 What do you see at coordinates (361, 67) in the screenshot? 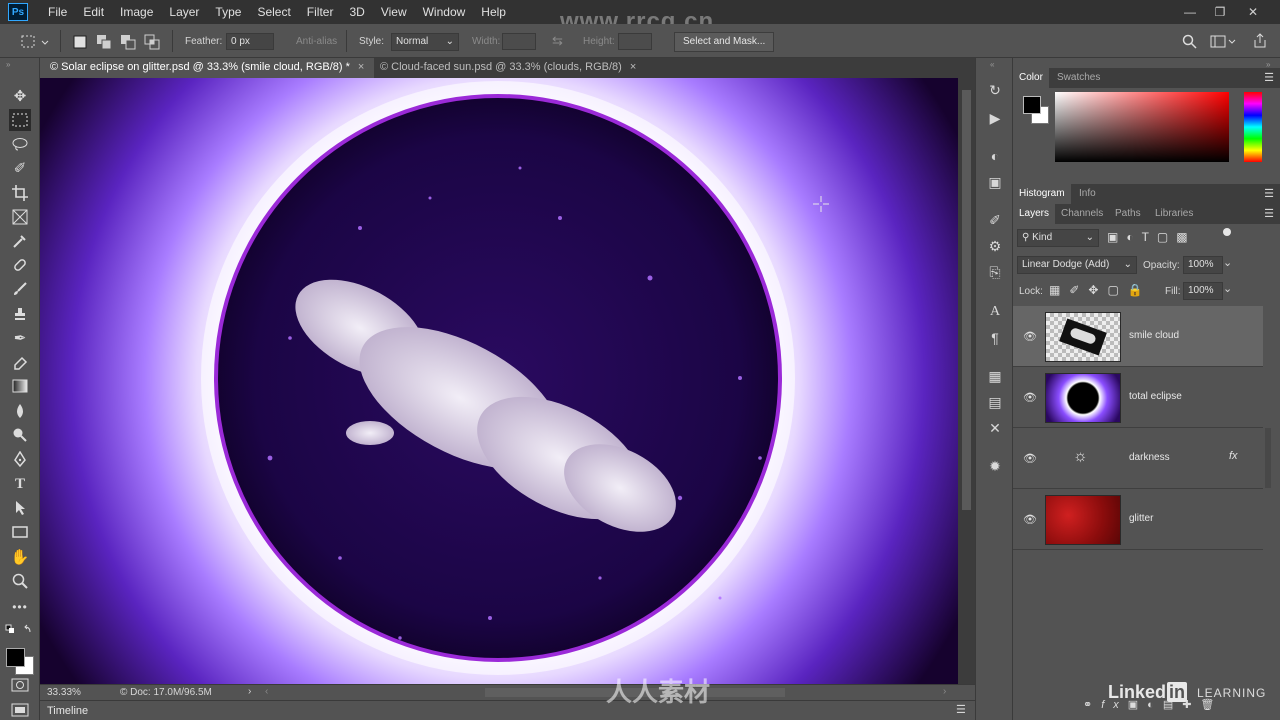
I see `close-icon: ×` at bounding box center [361, 67].